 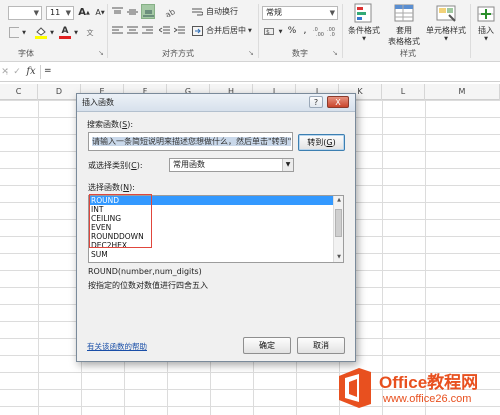 I want to click on cancel-button: 取消, so click(x=321, y=345).